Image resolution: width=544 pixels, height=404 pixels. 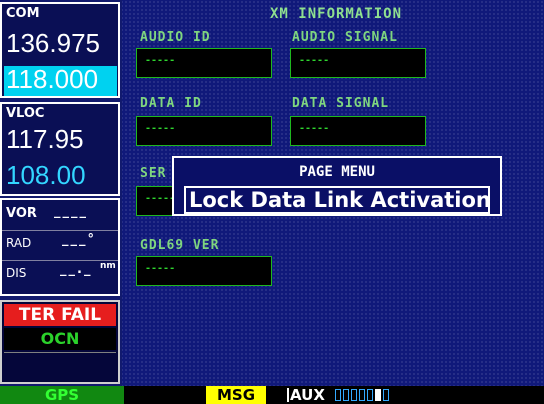 I want to click on field-label: DATA SIGNAL, so click(x=341, y=103).